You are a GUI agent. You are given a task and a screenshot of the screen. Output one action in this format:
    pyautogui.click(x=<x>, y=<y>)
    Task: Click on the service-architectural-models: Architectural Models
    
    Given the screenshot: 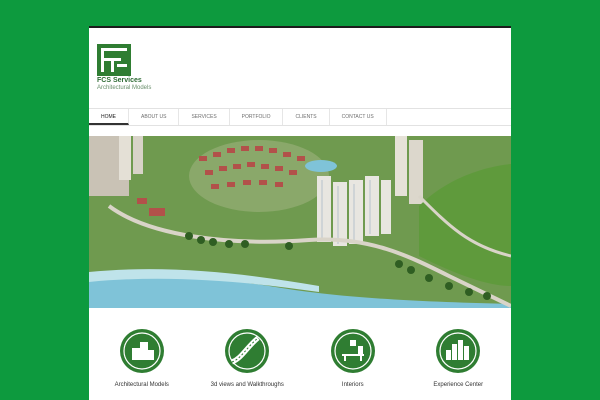 What is the action you would take?
    pyautogui.click(x=142, y=364)
    